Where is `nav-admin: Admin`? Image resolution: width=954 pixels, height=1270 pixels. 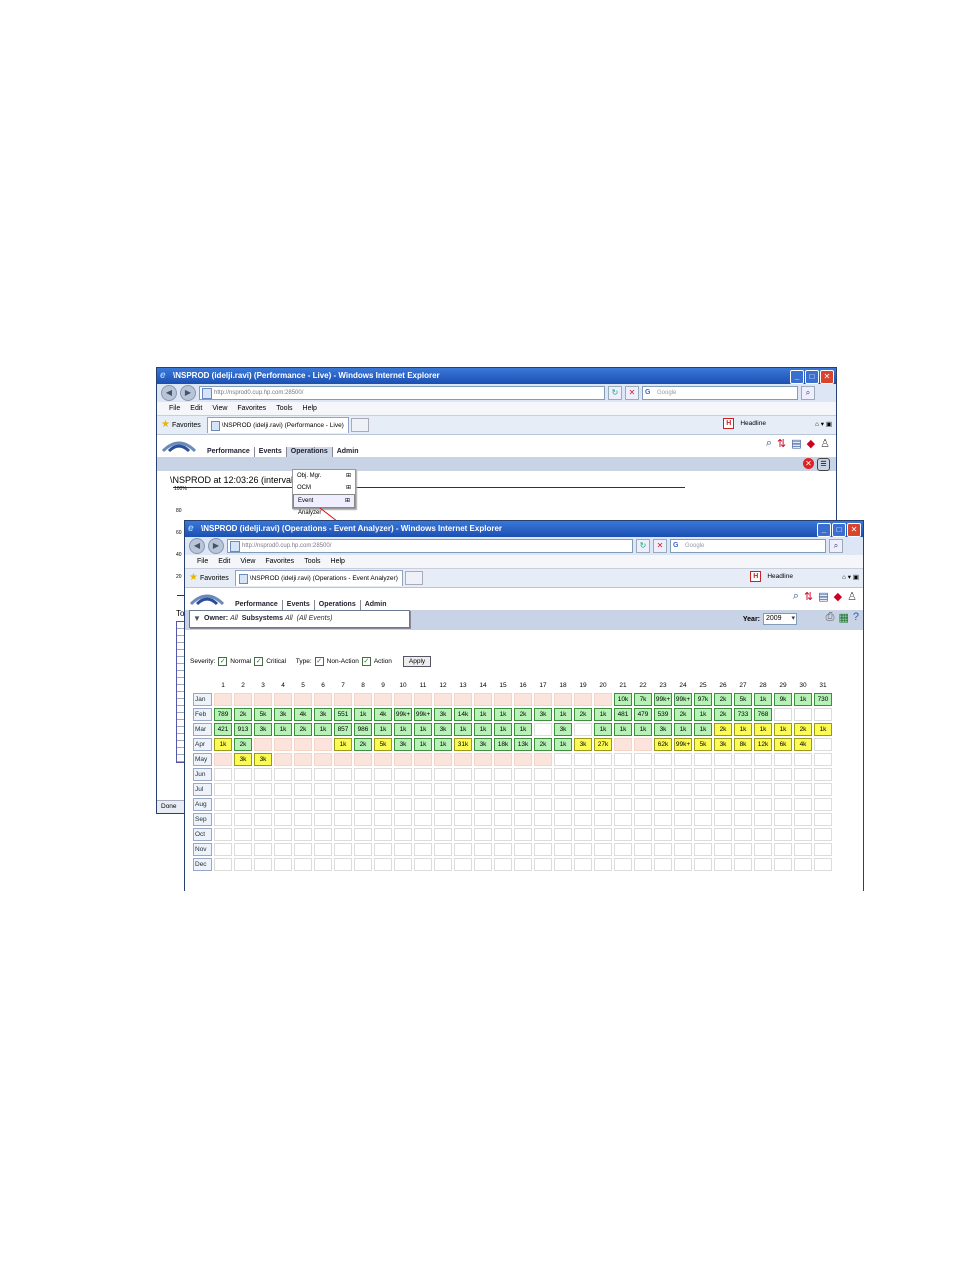 nav-admin: Admin is located at coordinates (376, 605).